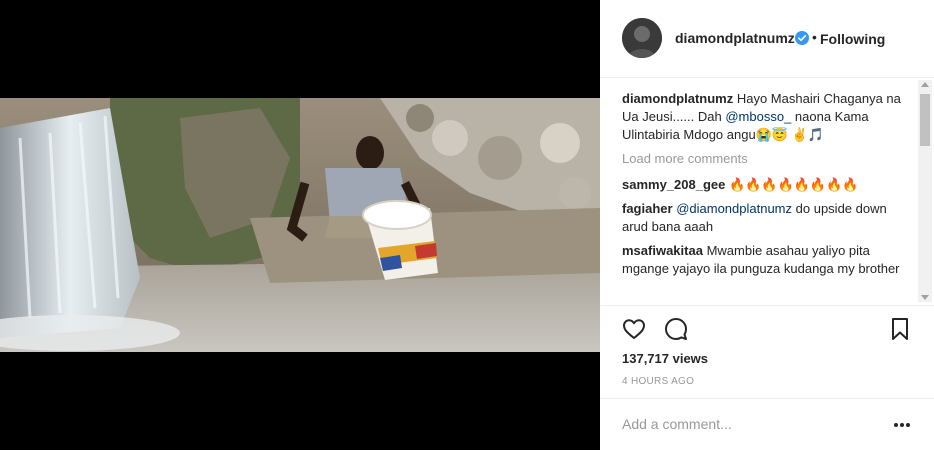 This screenshot has width=934, height=451. What do you see at coordinates (677, 98) in the screenshot?
I see `caption-username: diamondplatnumz` at bounding box center [677, 98].